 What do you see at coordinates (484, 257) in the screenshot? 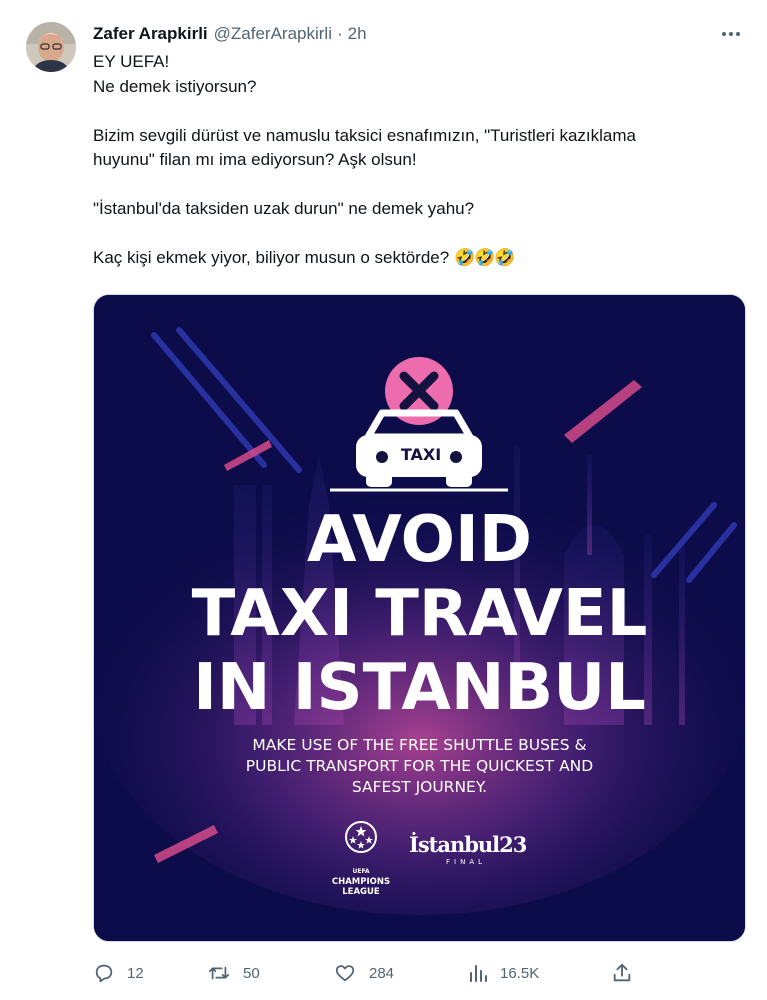
I see `emoji-group: 🤣🤣🤣` at bounding box center [484, 257].